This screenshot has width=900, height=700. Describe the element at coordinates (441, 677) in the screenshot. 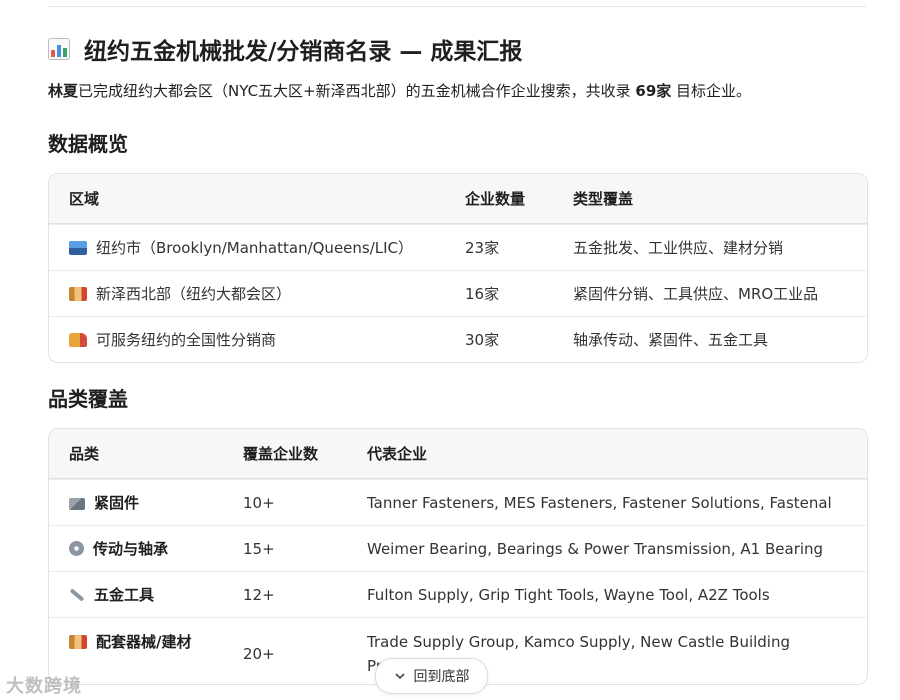

I see `scroll-to-bottom-label: 回到底部` at that location.